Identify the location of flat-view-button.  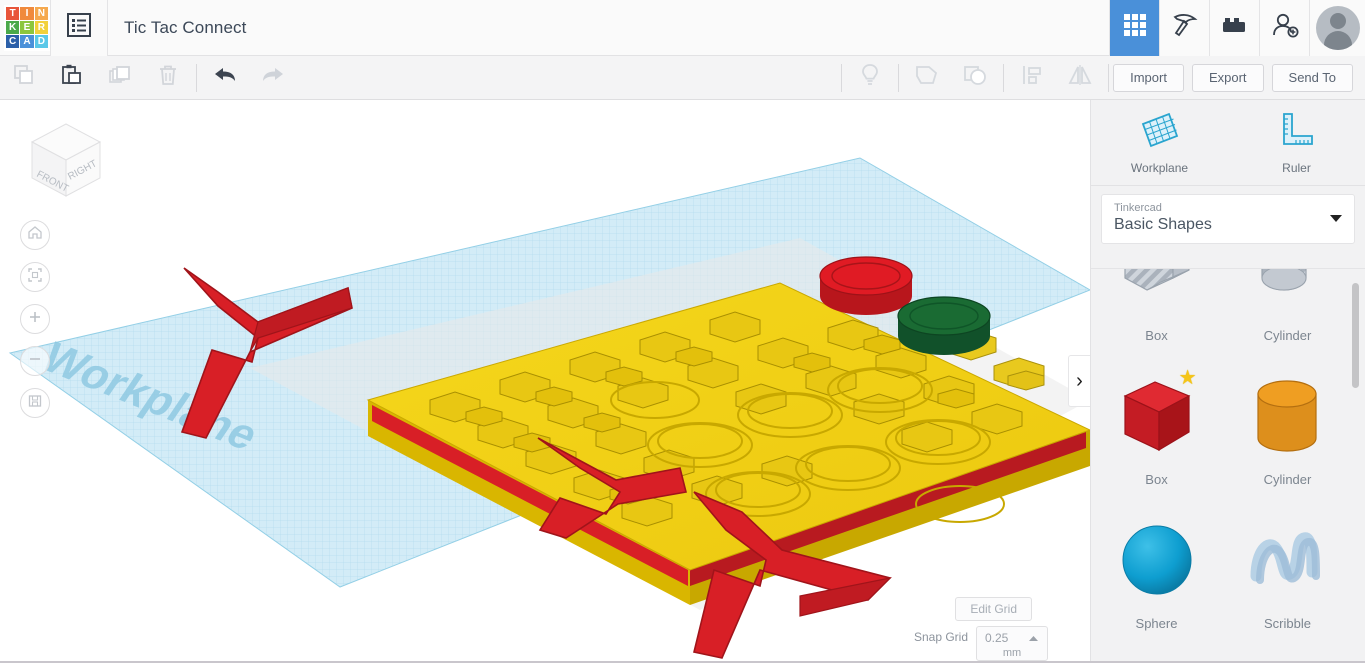
(35, 403).